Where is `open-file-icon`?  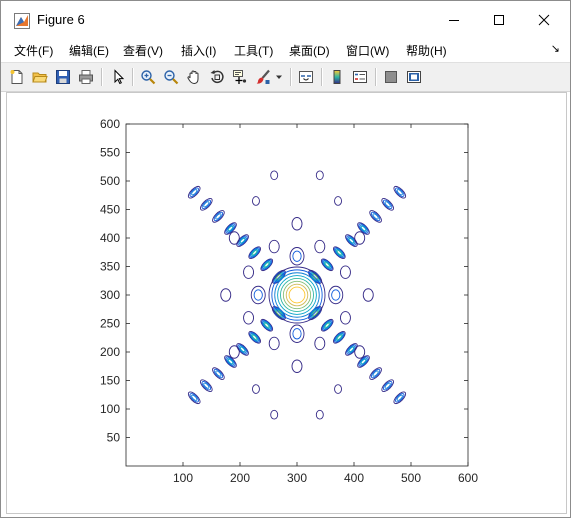
open-file-icon is located at coordinates (40, 77).